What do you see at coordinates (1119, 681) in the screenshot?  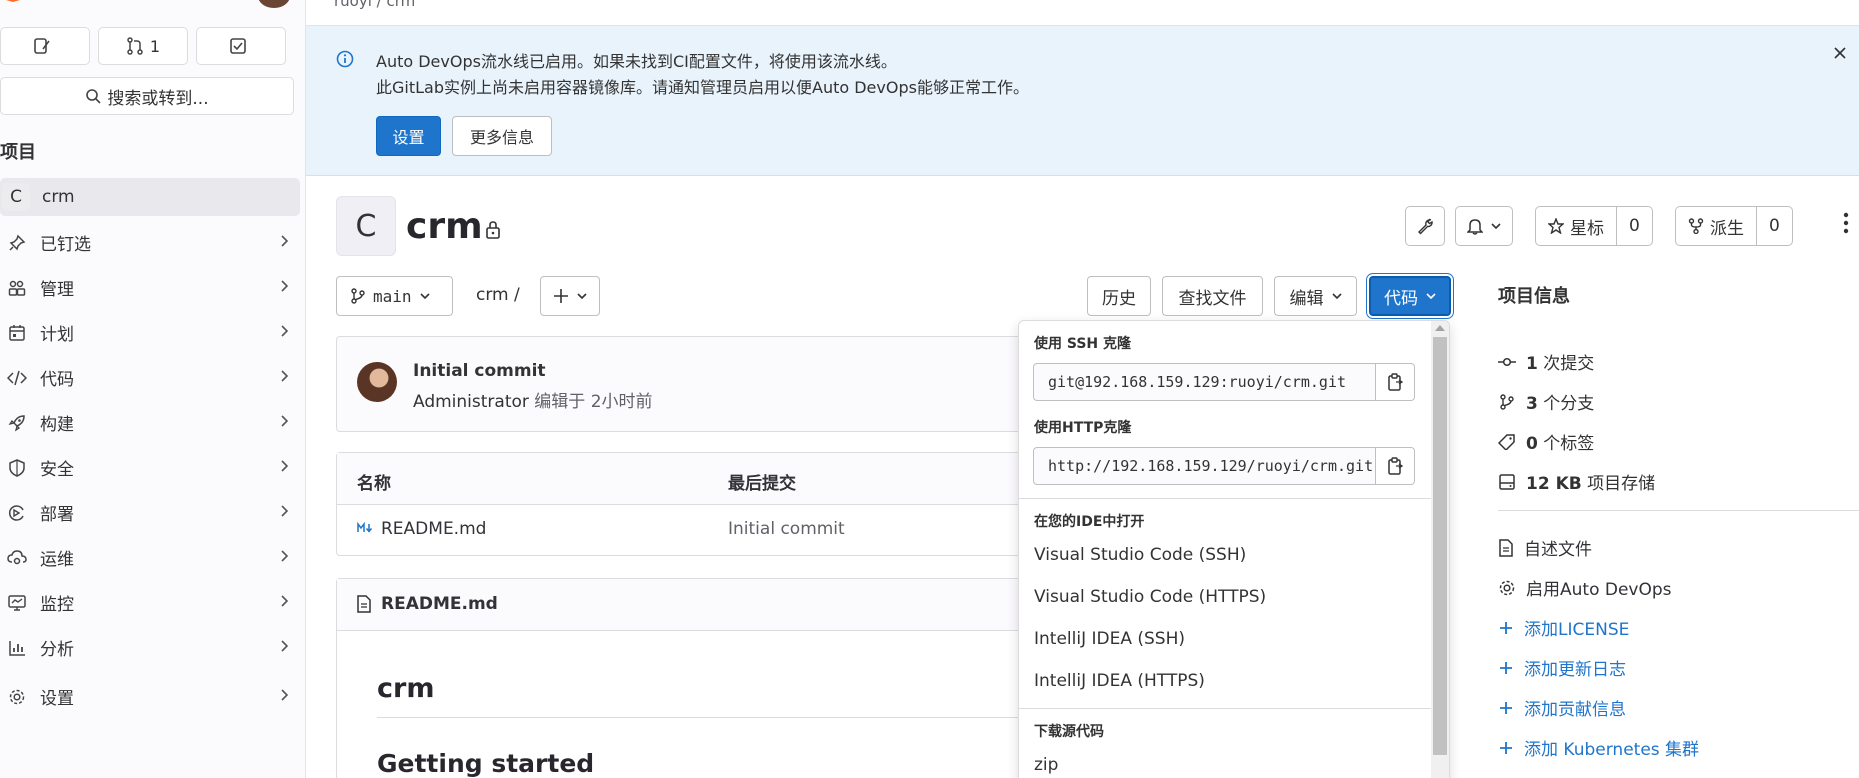 I see `open-intellij-https-item: IntelliJ IDEA (HTTPS)` at bounding box center [1119, 681].